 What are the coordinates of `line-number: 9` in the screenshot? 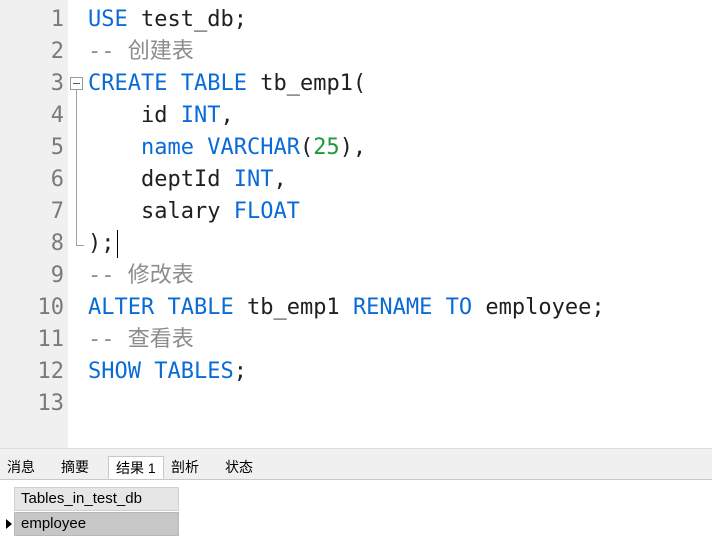 It's located at (57, 275).